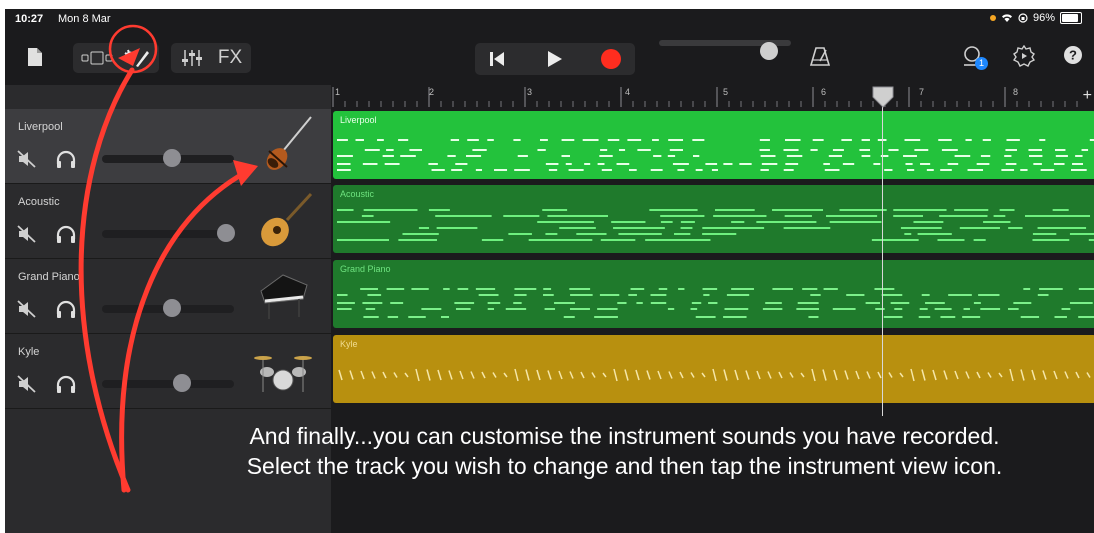  What do you see at coordinates (168, 221) in the screenshot?
I see `track-header-acoustic: Acoustic` at bounding box center [168, 221].